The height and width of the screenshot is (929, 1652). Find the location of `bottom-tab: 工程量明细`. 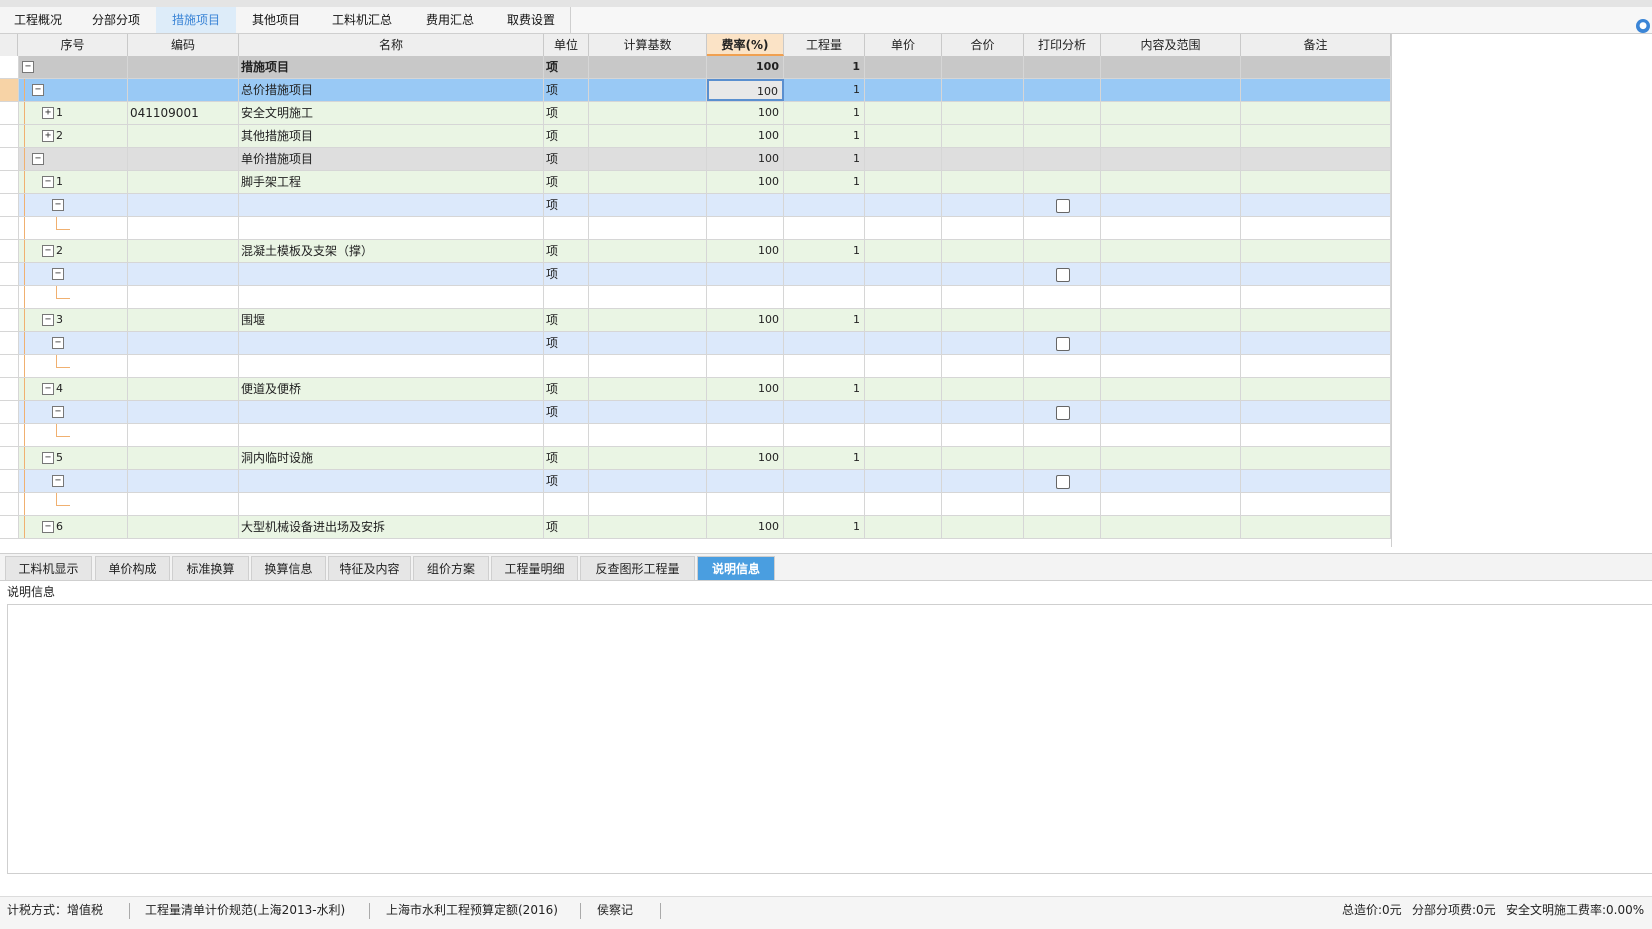

bottom-tab: 工程量明细 is located at coordinates (534, 568).